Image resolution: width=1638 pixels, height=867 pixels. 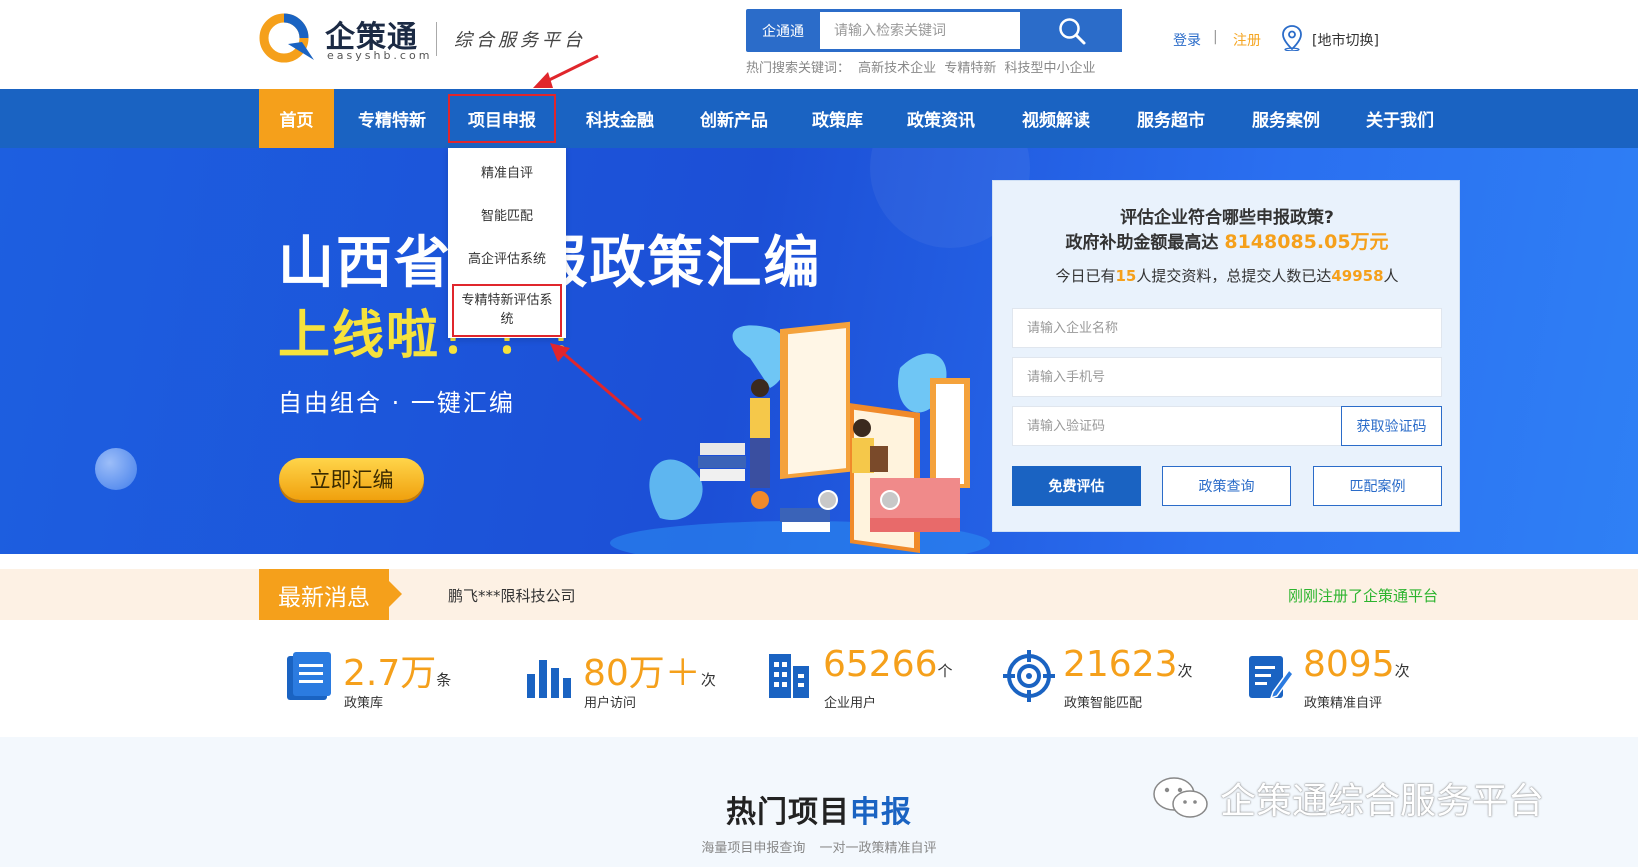 I want to click on search-button, so click(x=1072, y=30).